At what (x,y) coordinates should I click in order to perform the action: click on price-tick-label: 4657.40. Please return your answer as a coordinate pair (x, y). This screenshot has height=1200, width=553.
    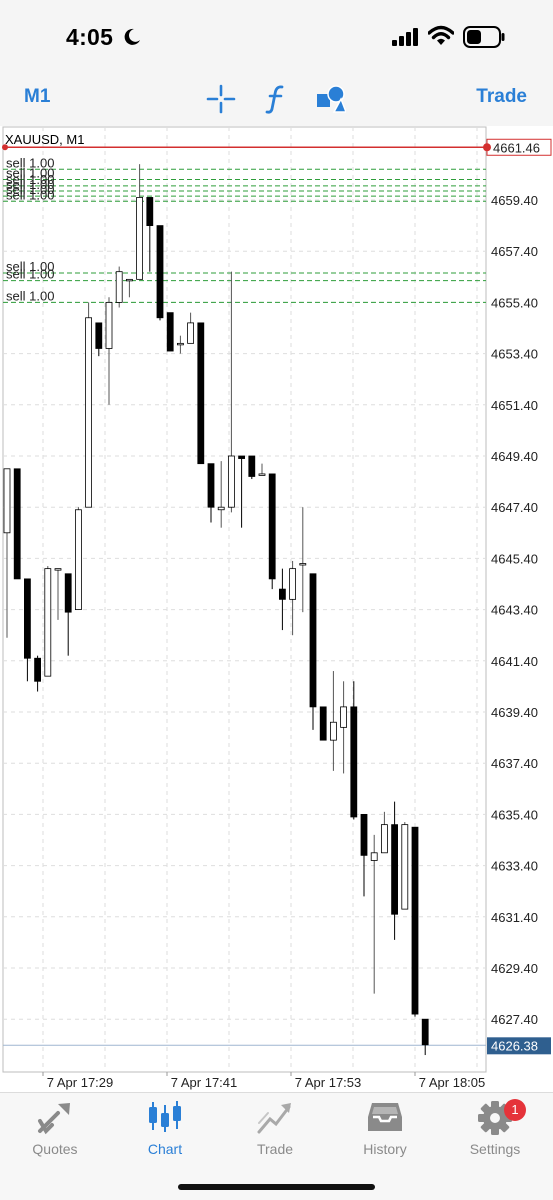
    Looking at the image, I should click on (514, 251).